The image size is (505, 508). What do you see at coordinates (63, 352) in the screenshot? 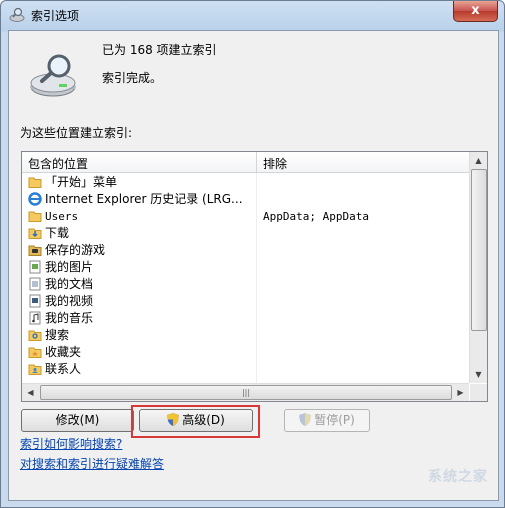
I see `location-name: 收藏夹` at bounding box center [63, 352].